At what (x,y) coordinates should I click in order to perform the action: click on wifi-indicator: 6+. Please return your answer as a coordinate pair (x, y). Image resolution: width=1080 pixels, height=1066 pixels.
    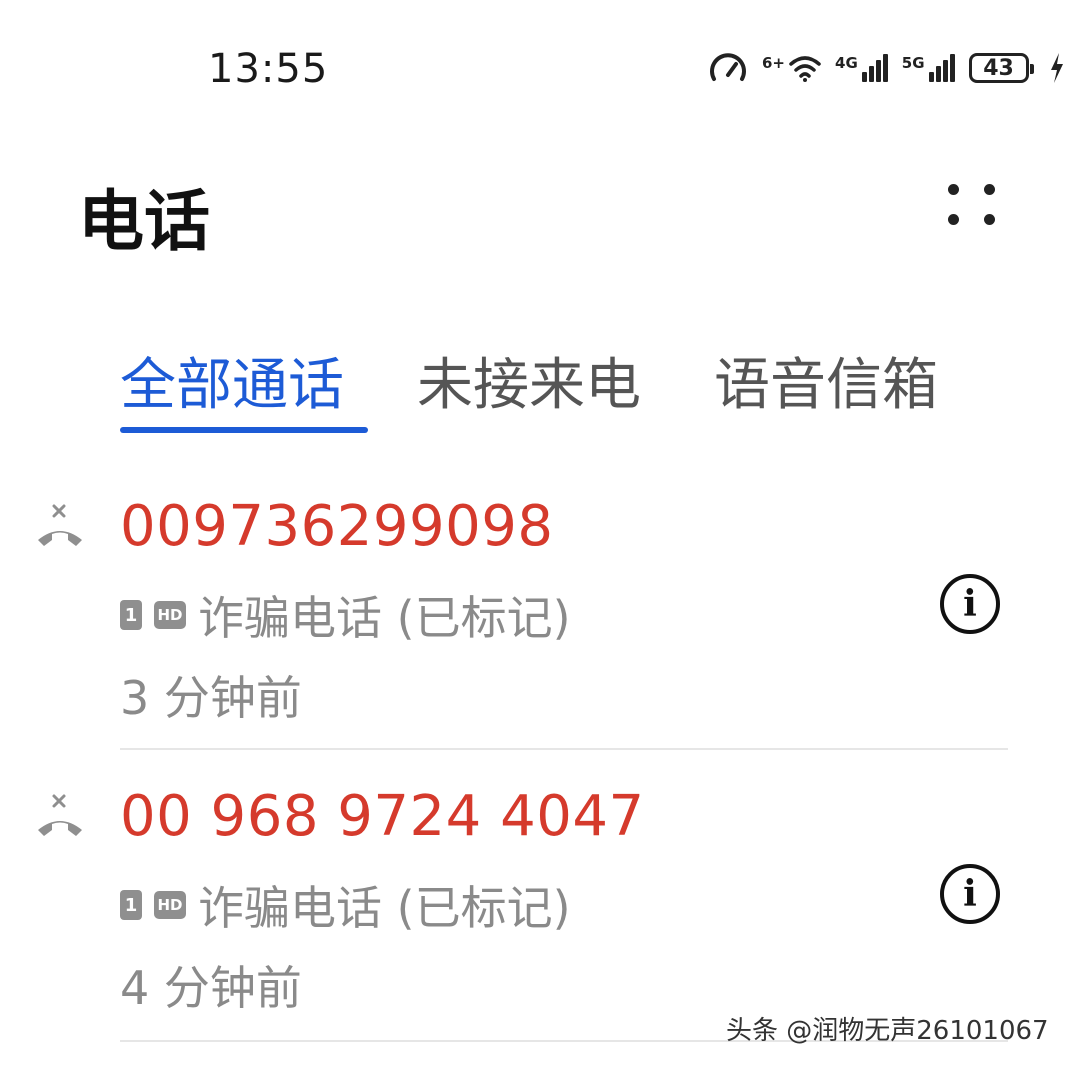
    Looking at the image, I should click on (791, 68).